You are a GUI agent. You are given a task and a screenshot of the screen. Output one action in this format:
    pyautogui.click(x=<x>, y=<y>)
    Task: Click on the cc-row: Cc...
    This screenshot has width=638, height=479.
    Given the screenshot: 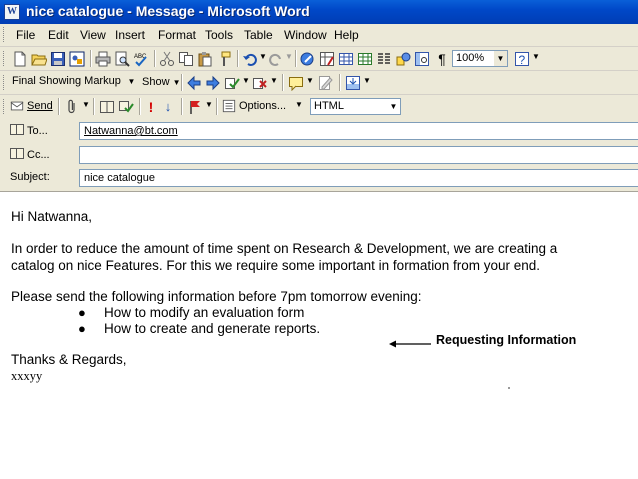 What is the action you would take?
    pyautogui.click(x=319, y=154)
    